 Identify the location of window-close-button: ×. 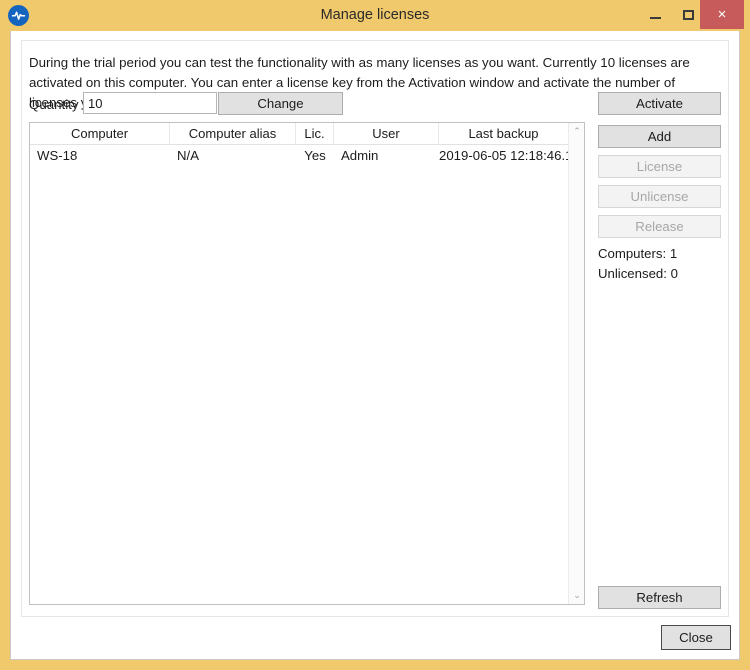
(722, 14).